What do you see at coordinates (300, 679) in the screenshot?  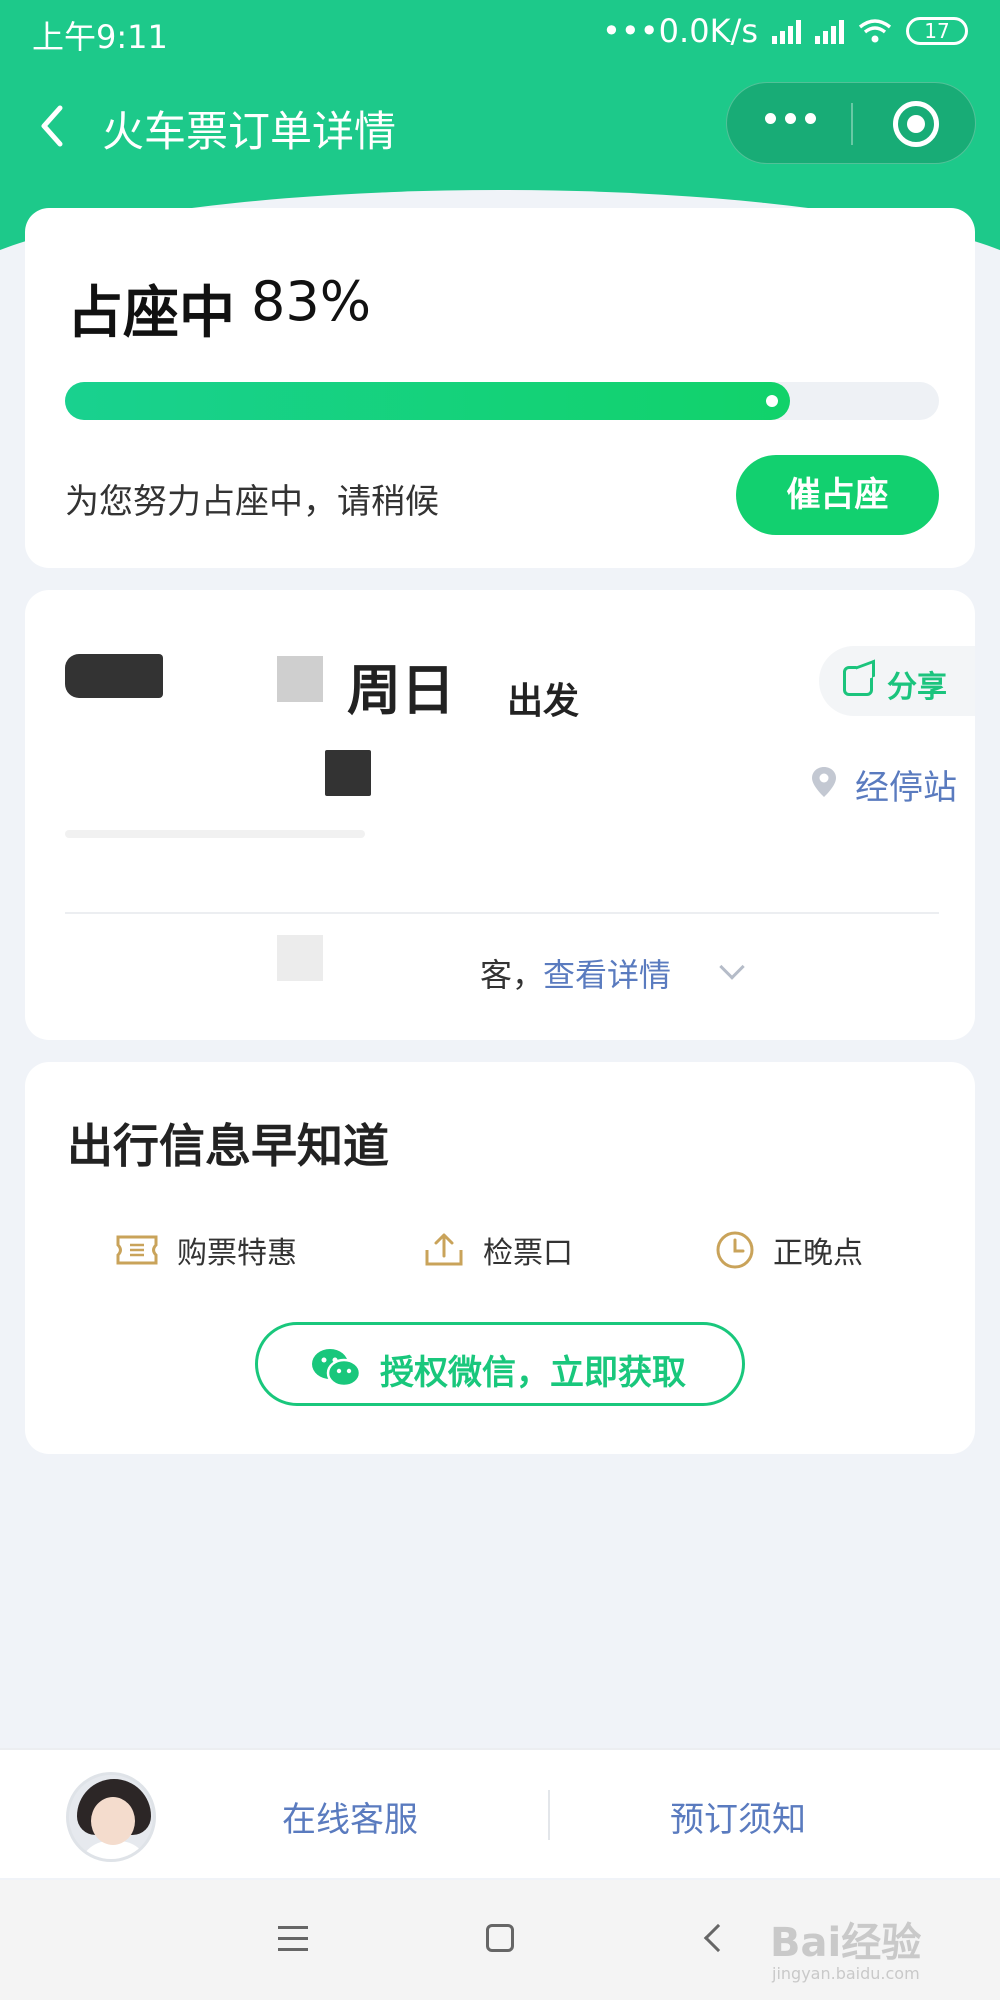 I see `redacted-block` at bounding box center [300, 679].